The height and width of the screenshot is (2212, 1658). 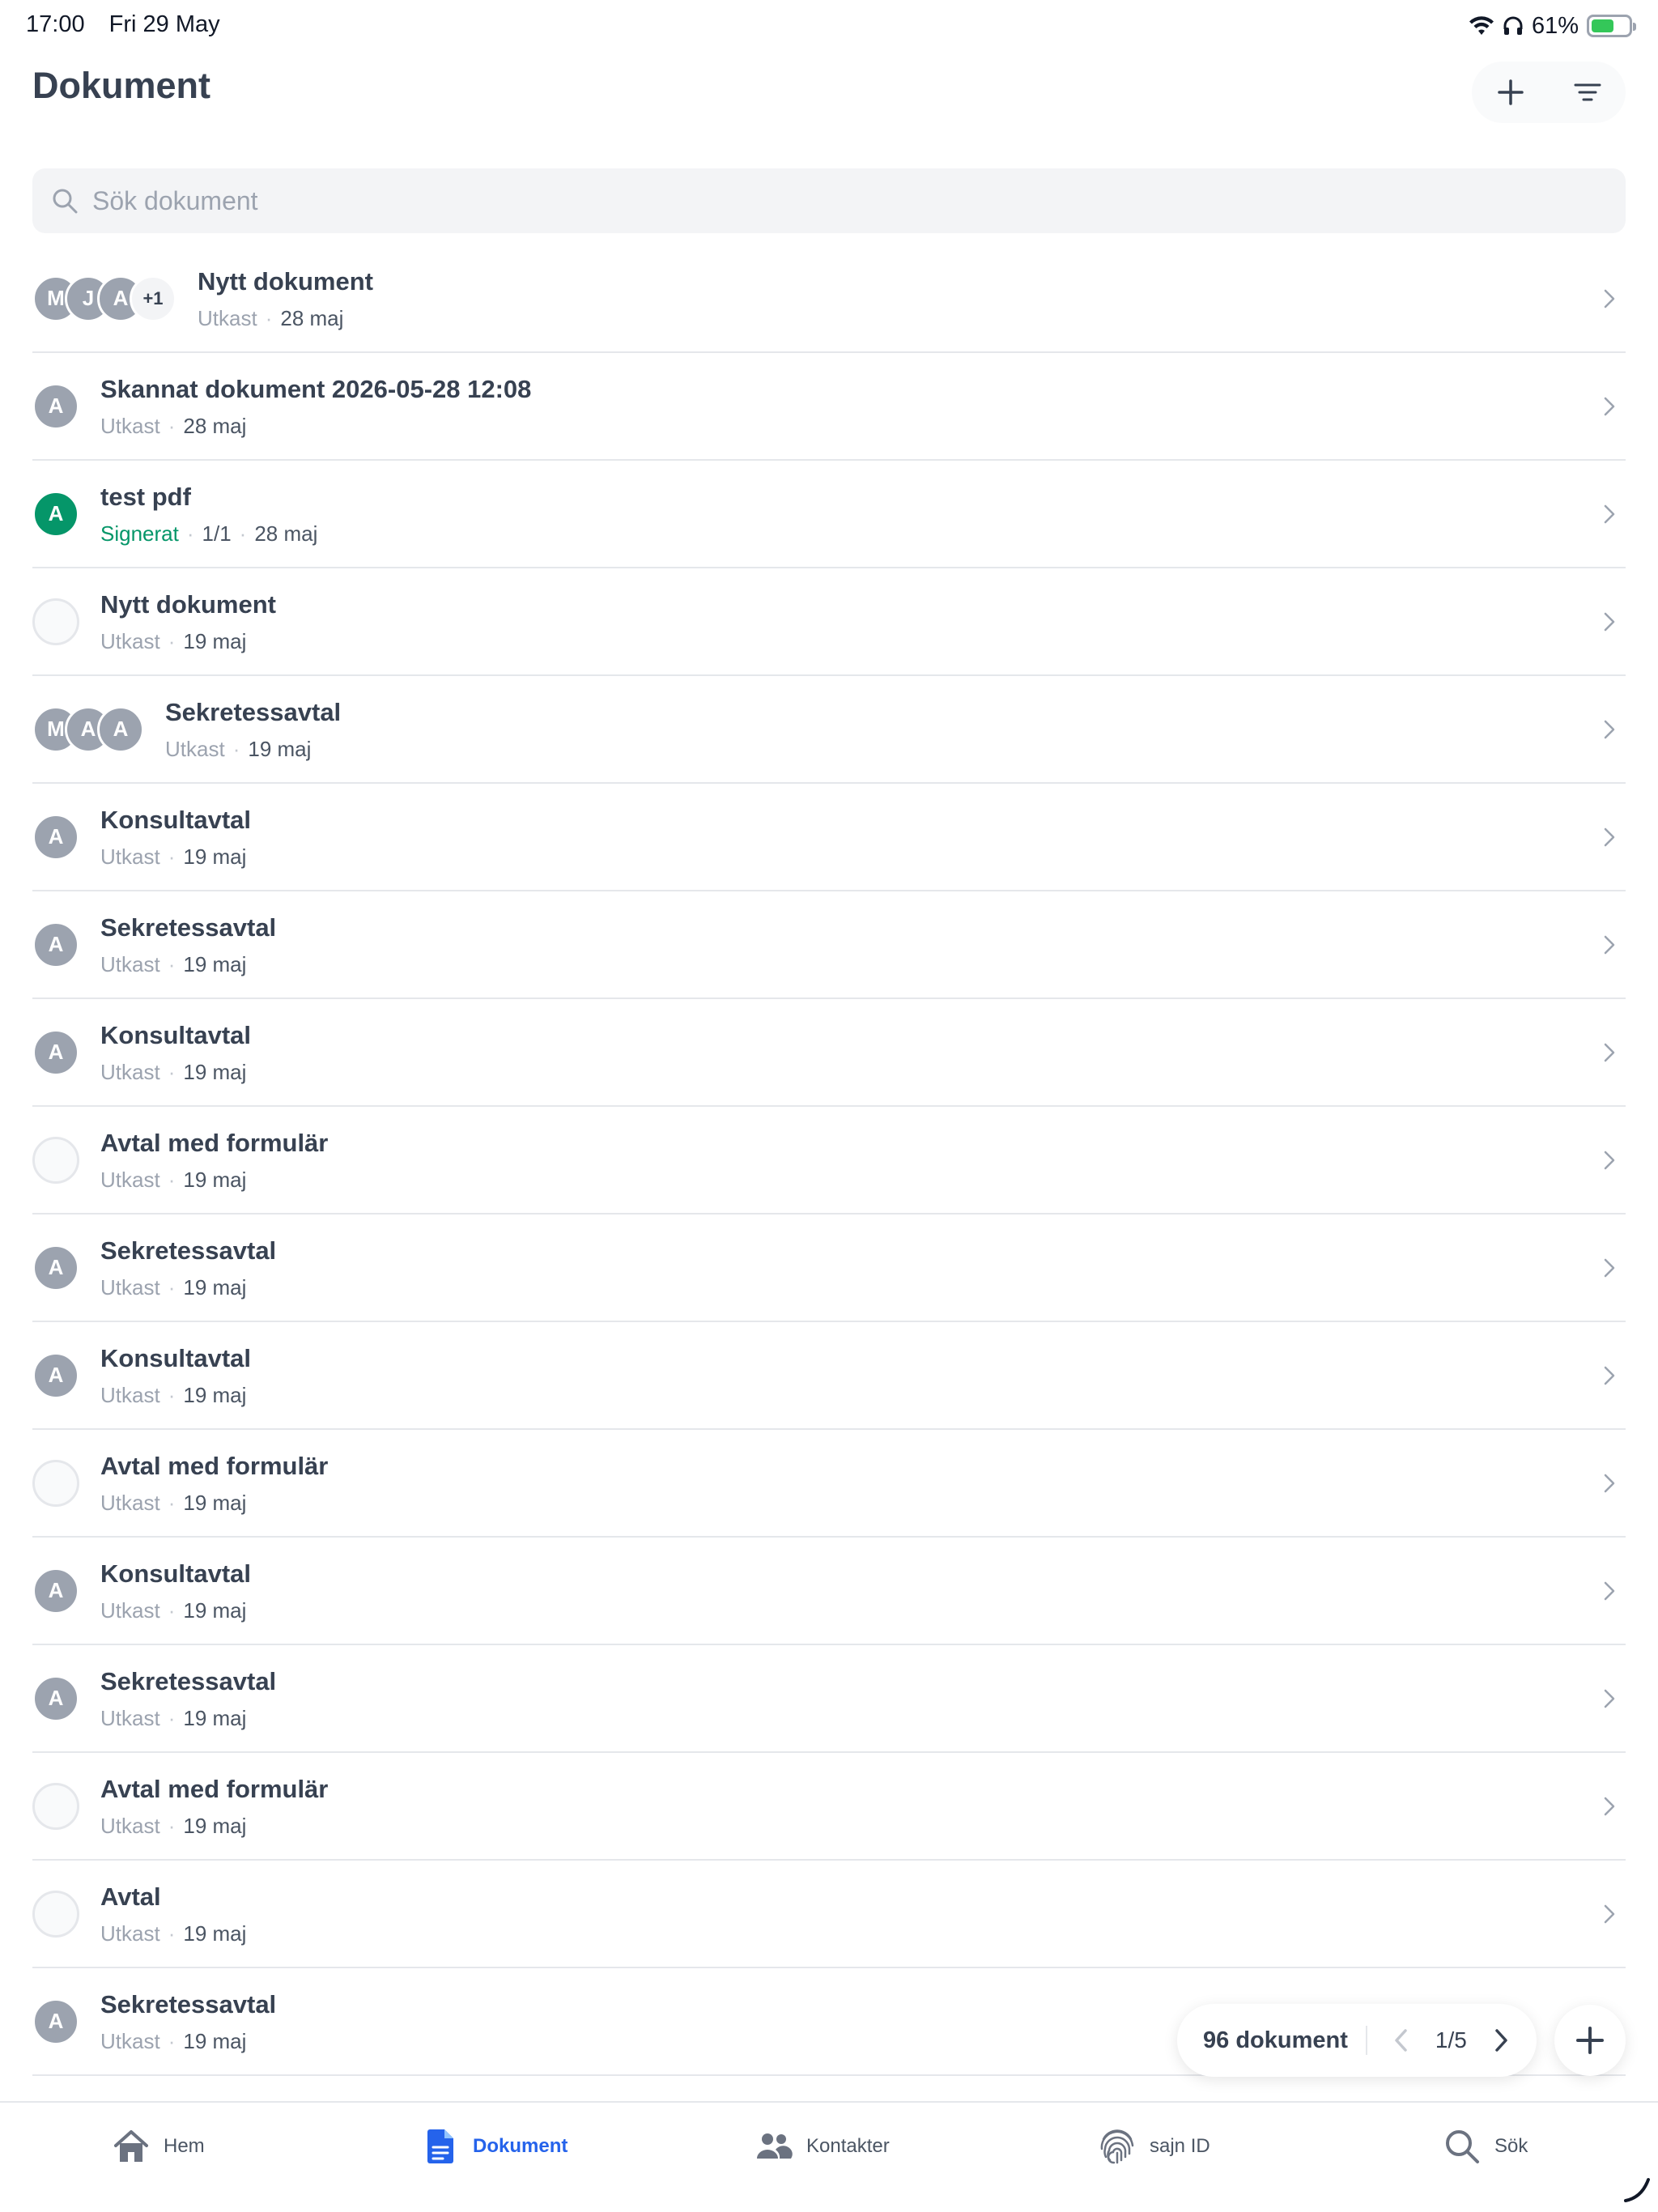 I want to click on document-meta: Utkast · 28 maj, so click(x=315, y=426).